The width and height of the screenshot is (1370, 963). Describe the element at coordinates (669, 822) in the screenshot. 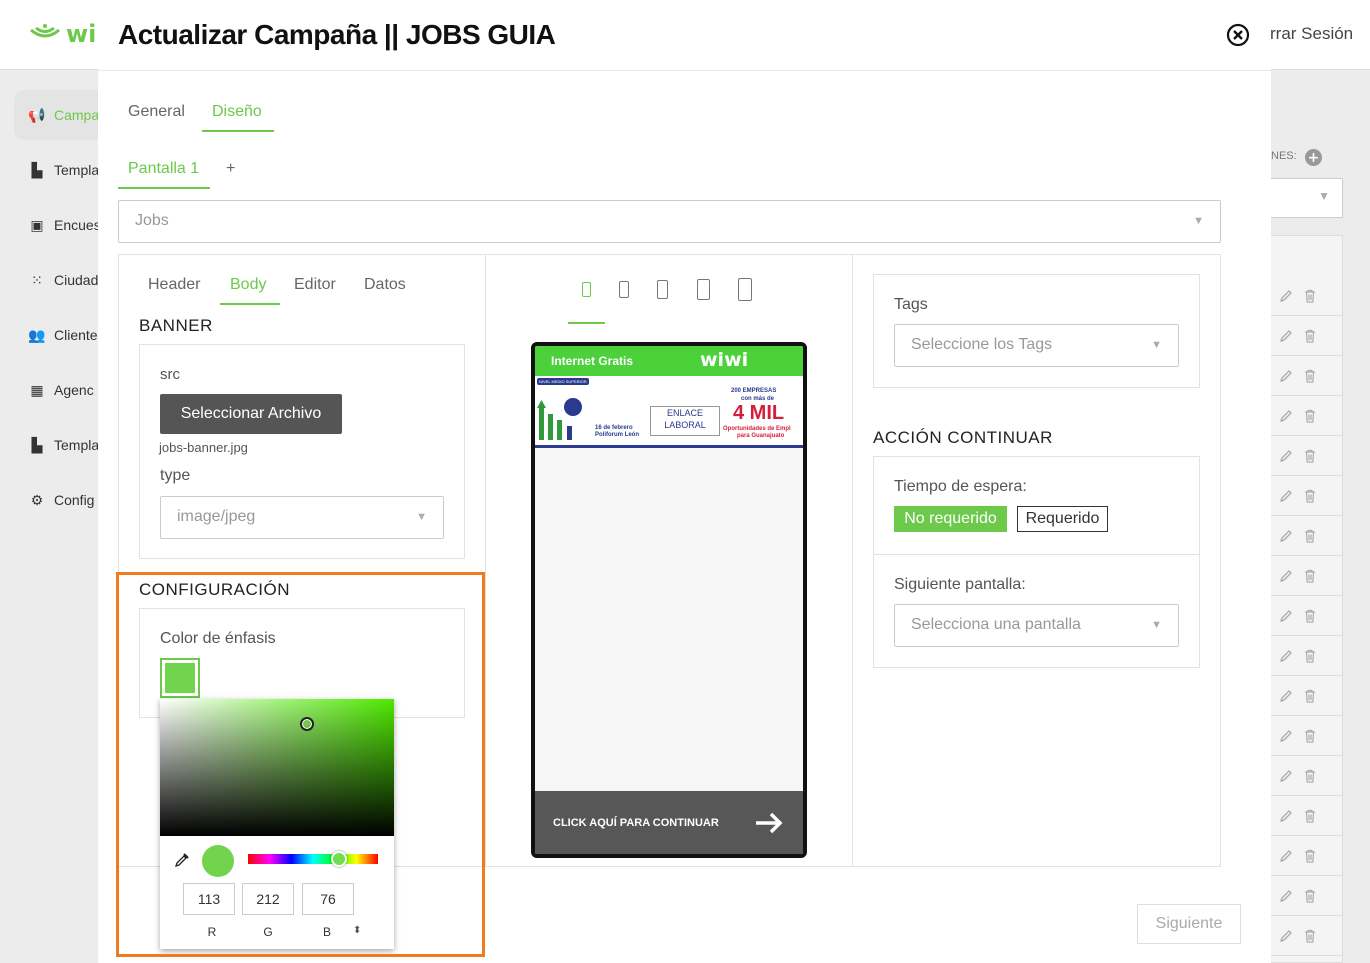

I see `continue-button: CLICK AQUÍ PARA CONTINUAR` at that location.